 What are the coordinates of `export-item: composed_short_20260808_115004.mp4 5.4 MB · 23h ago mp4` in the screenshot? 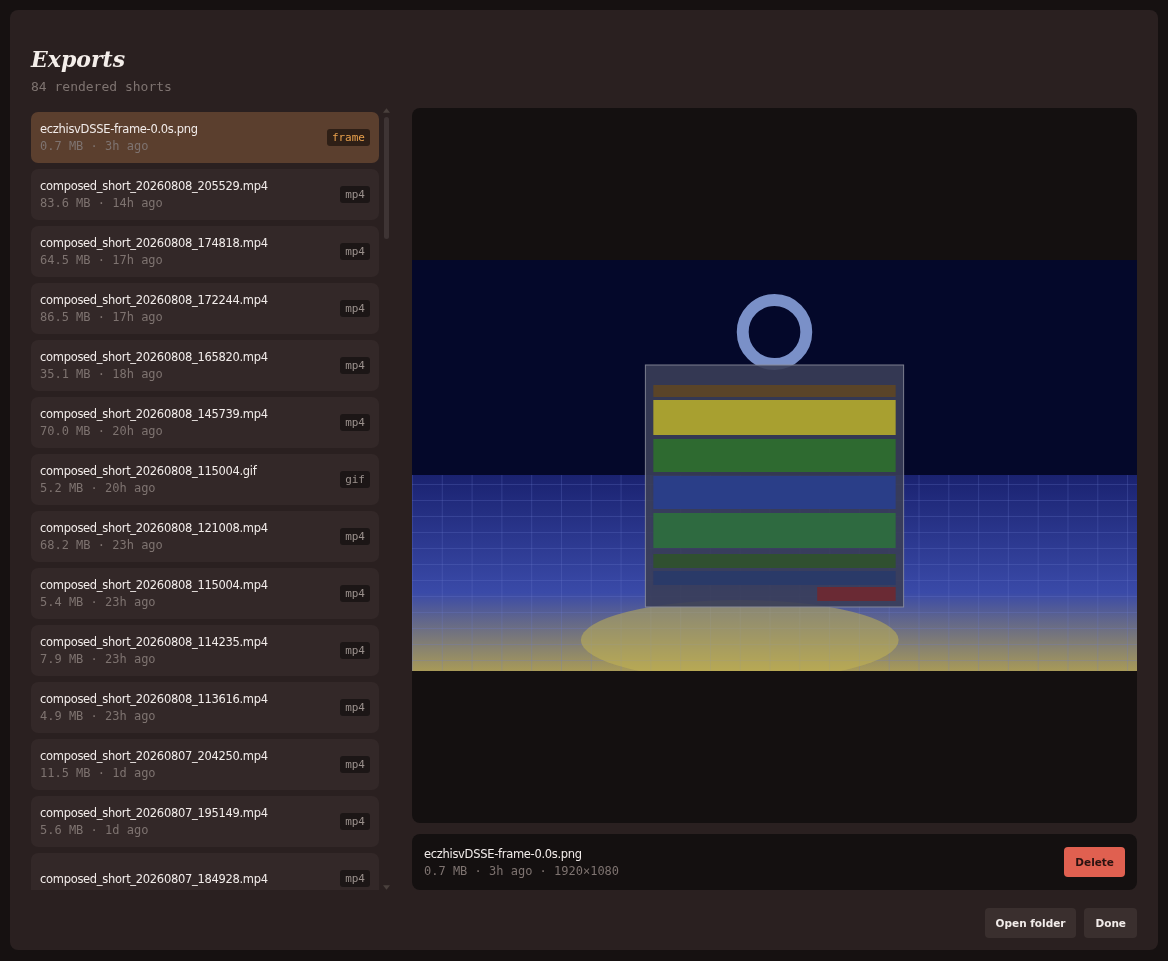 It's located at (205, 593).